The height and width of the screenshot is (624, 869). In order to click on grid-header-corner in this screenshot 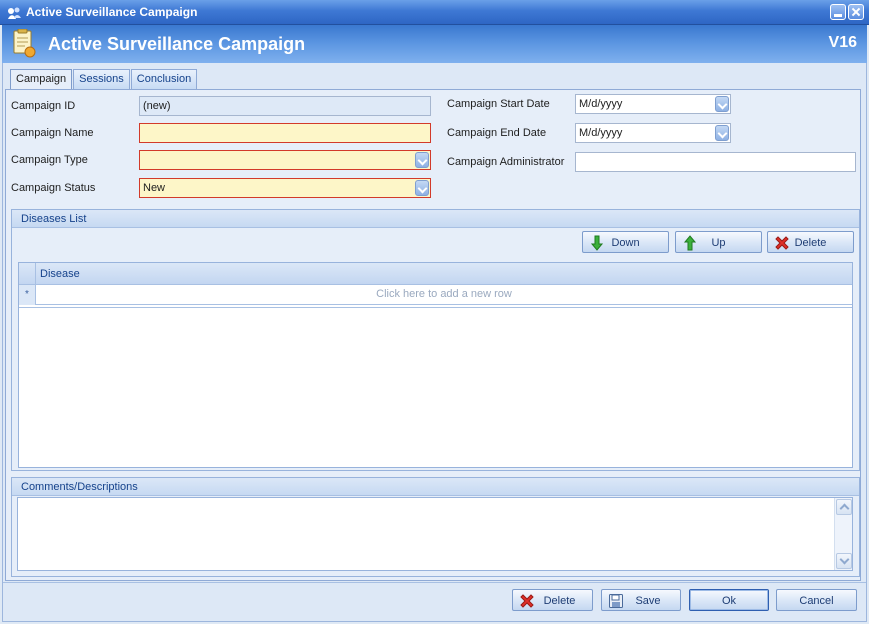, I will do `click(27, 274)`.